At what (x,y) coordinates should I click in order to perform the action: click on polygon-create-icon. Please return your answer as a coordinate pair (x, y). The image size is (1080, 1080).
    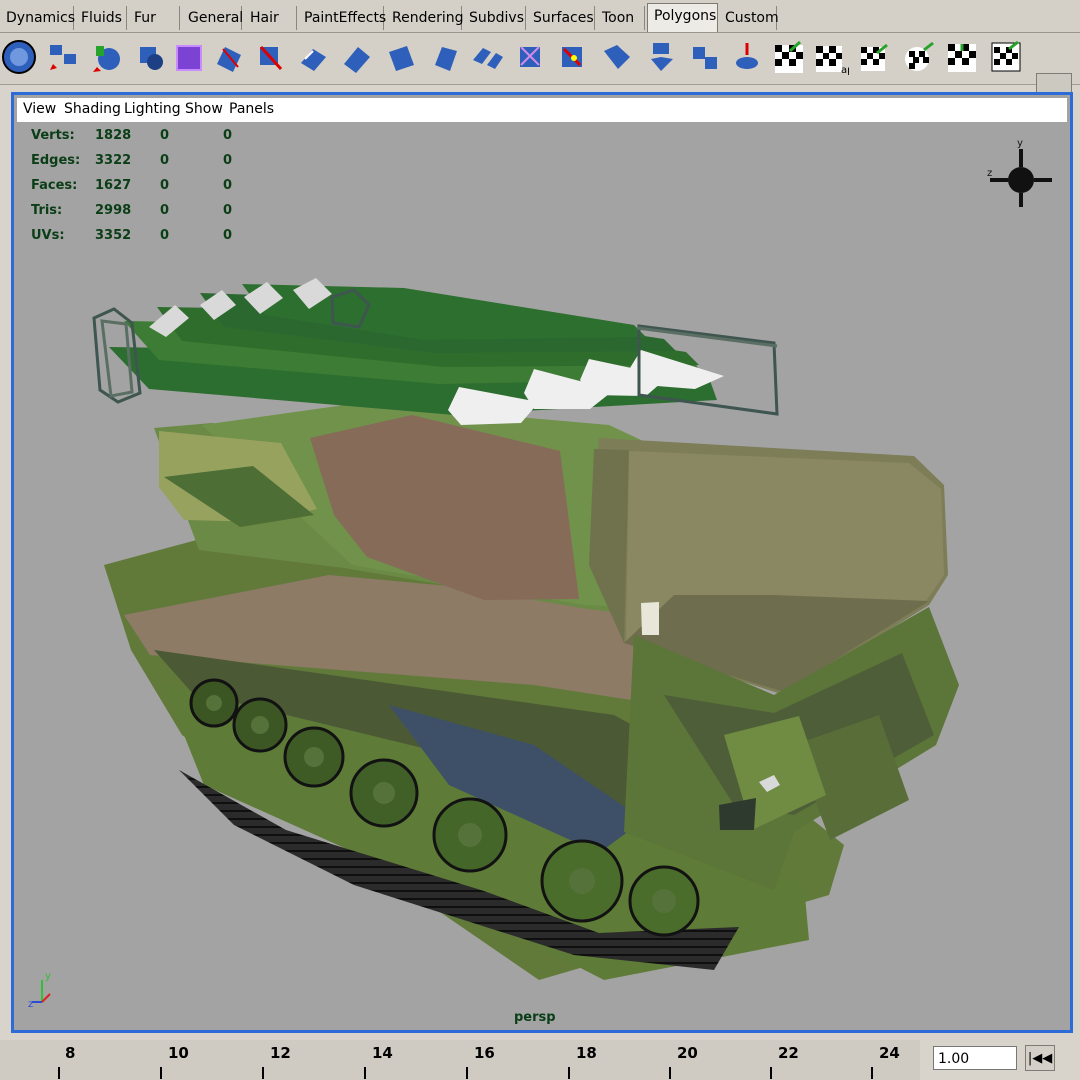
    Looking at the image, I should click on (63, 57).